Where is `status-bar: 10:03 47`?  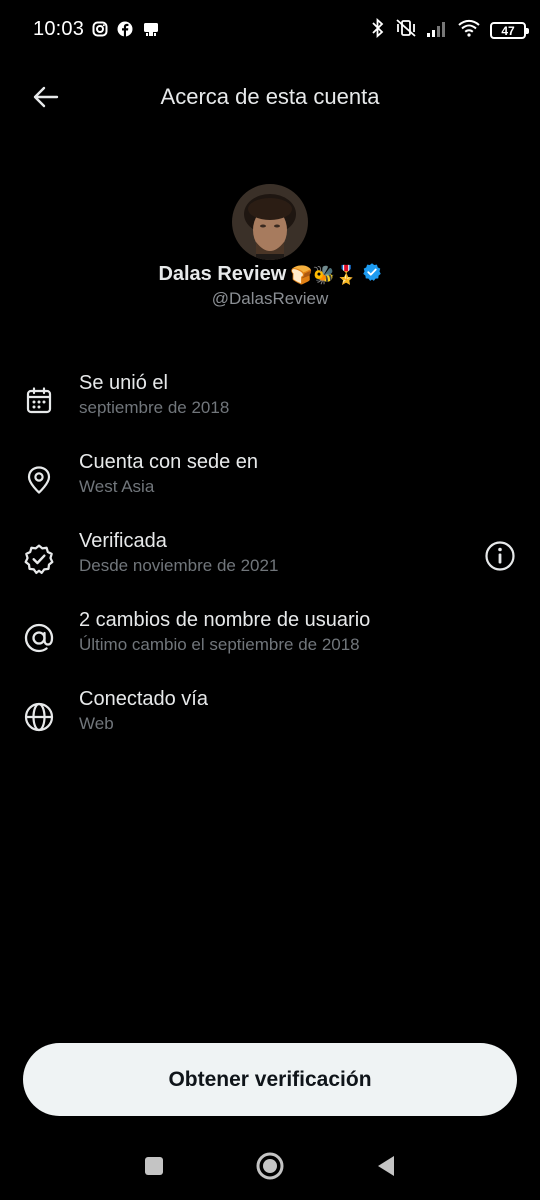
status-bar: 10:03 47 is located at coordinates (270, 30).